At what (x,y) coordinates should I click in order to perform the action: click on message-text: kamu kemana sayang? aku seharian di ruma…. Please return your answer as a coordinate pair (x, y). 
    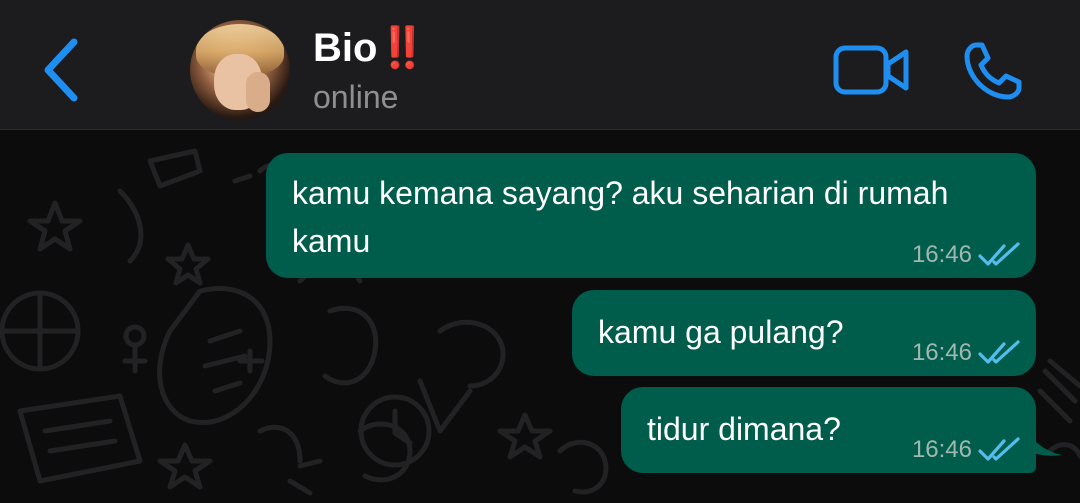
    Looking at the image, I should click on (620, 217).